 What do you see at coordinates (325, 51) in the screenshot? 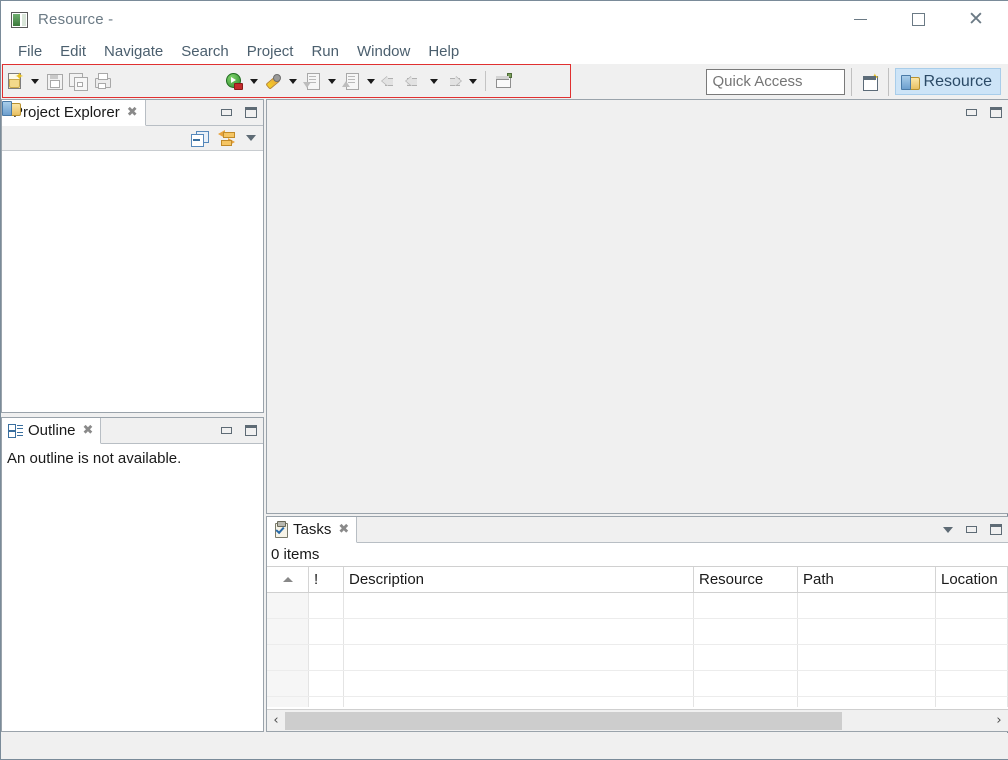
I see `menu-run: Run` at bounding box center [325, 51].